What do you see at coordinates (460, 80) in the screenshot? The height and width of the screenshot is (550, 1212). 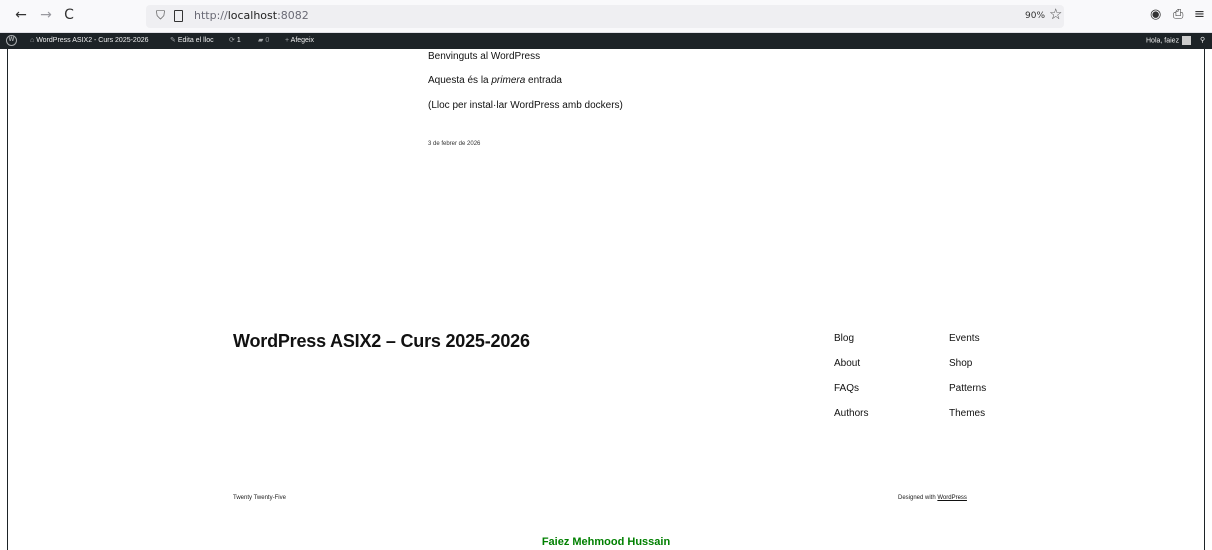 I see `post-paragraph-1-start: Aquesta és la` at bounding box center [460, 80].